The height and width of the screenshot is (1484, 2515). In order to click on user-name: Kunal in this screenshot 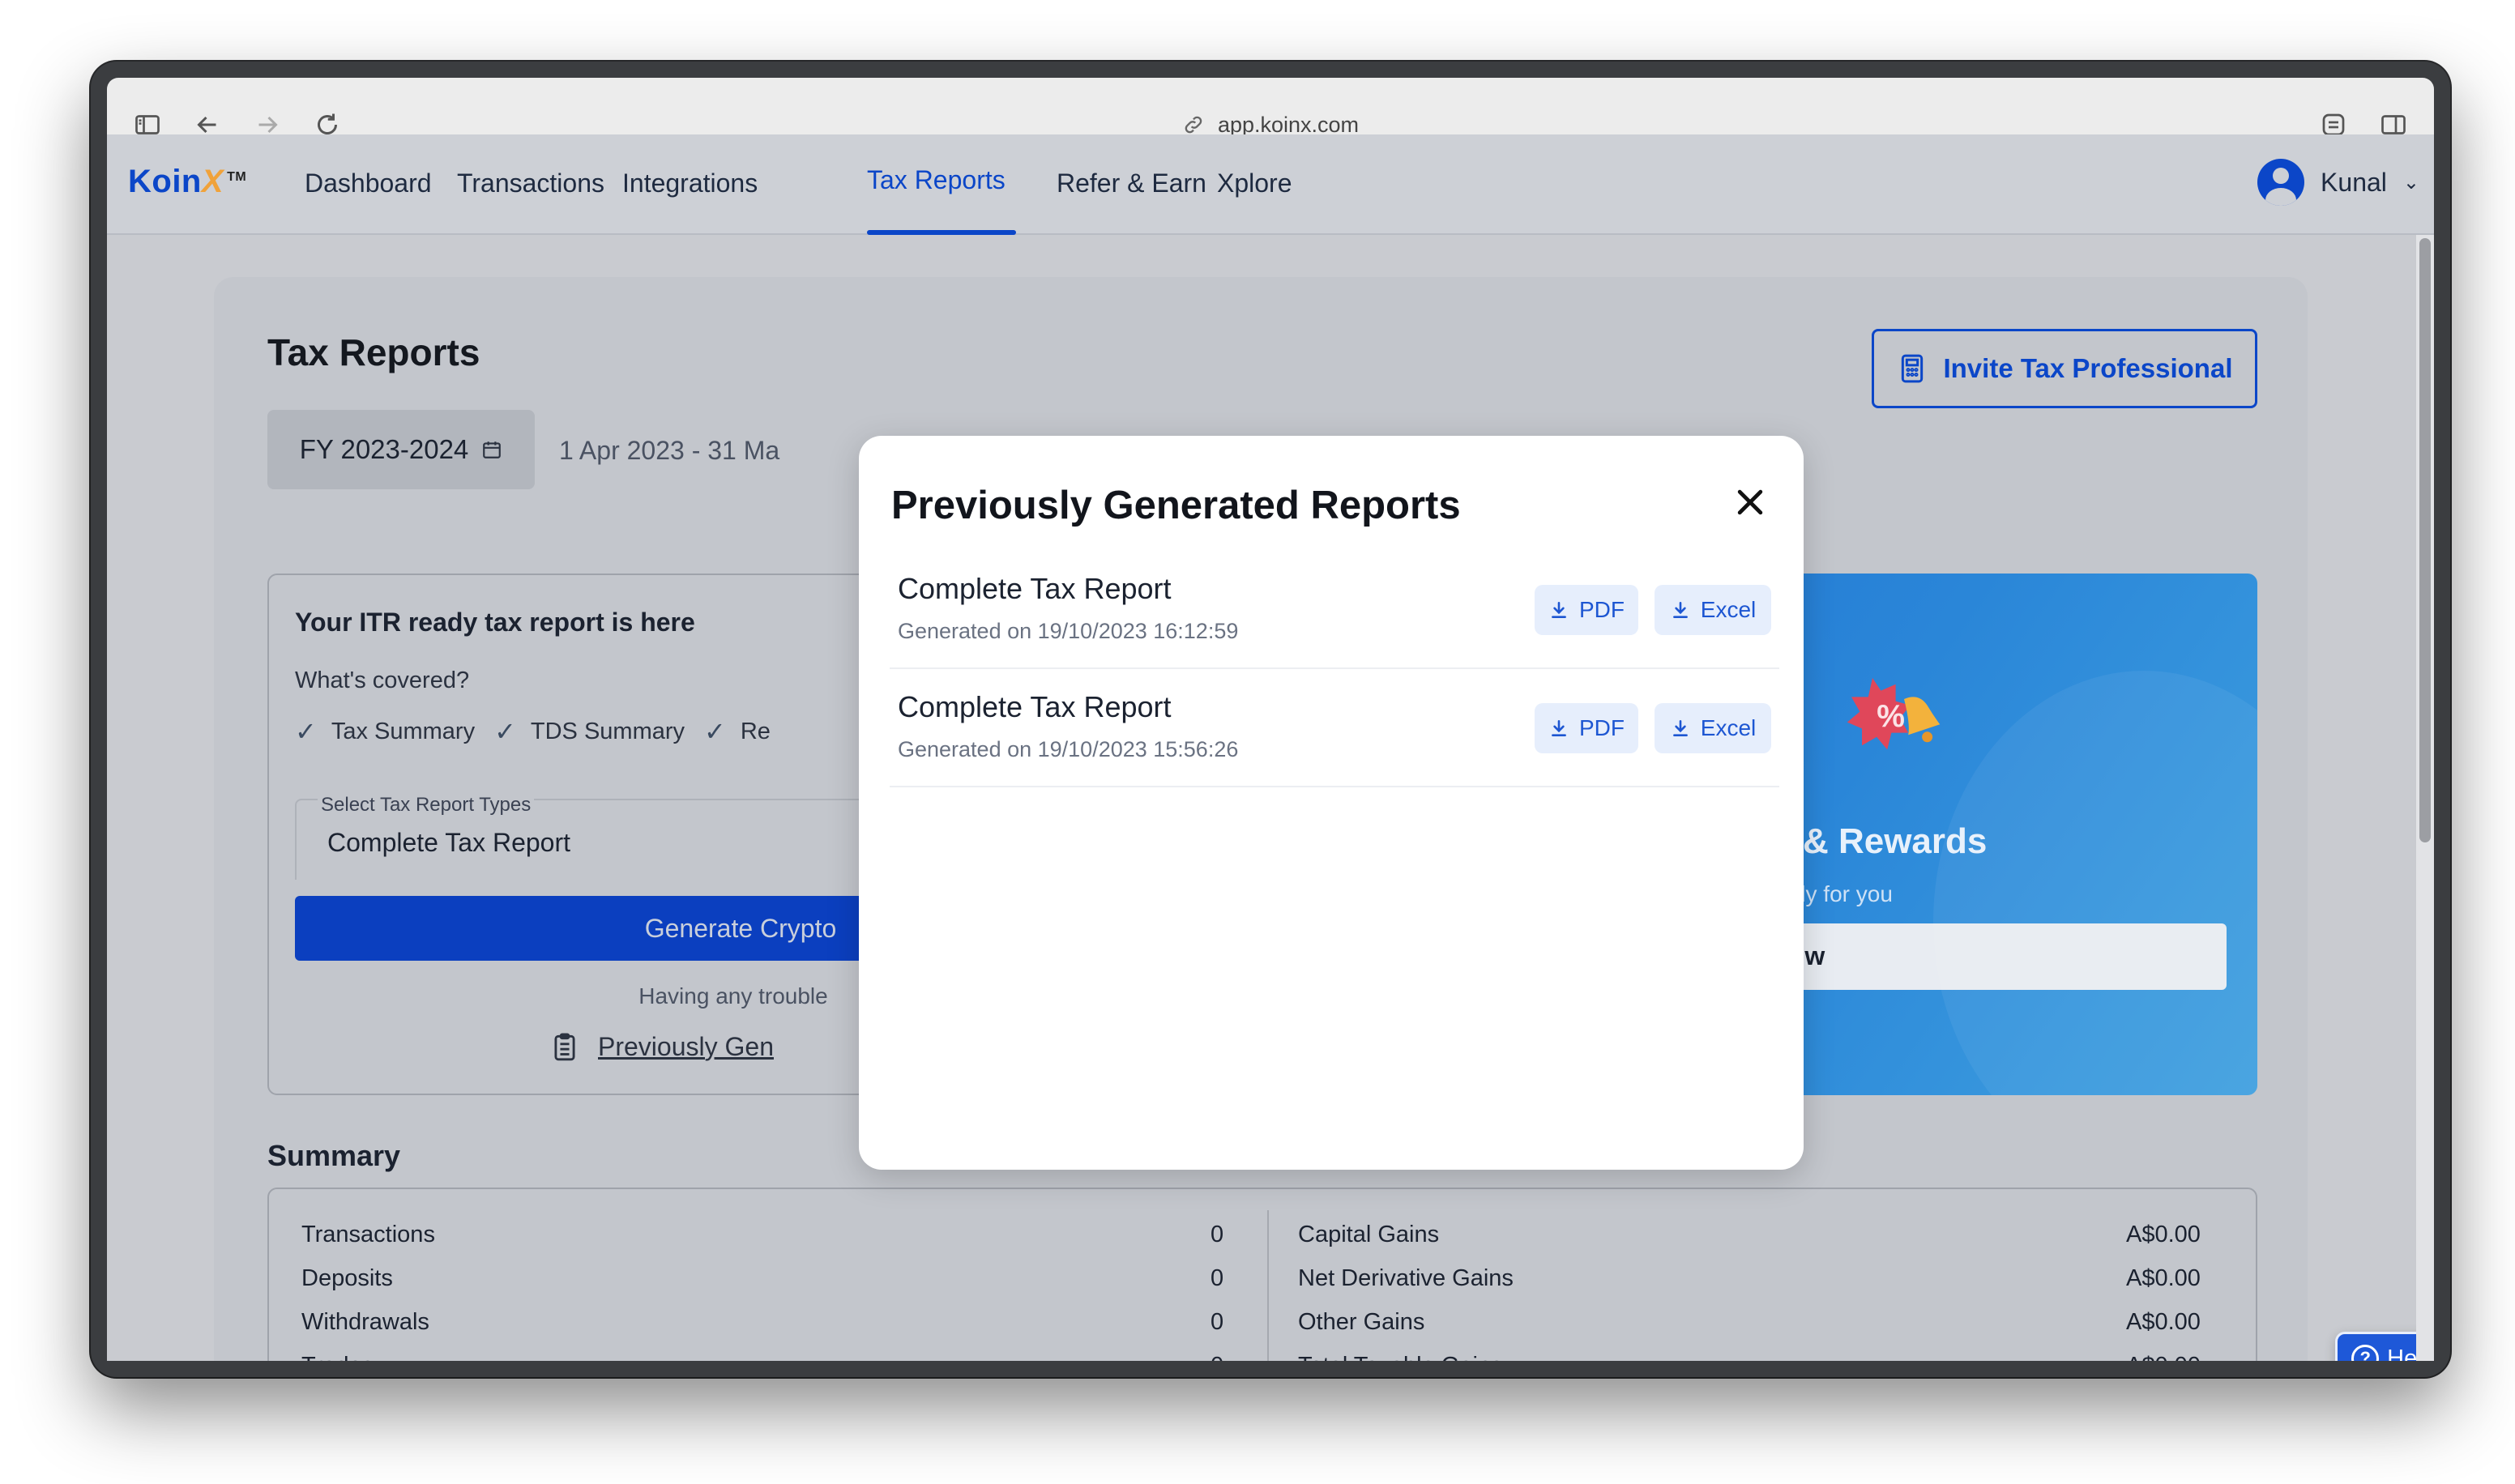, I will do `click(2354, 182)`.